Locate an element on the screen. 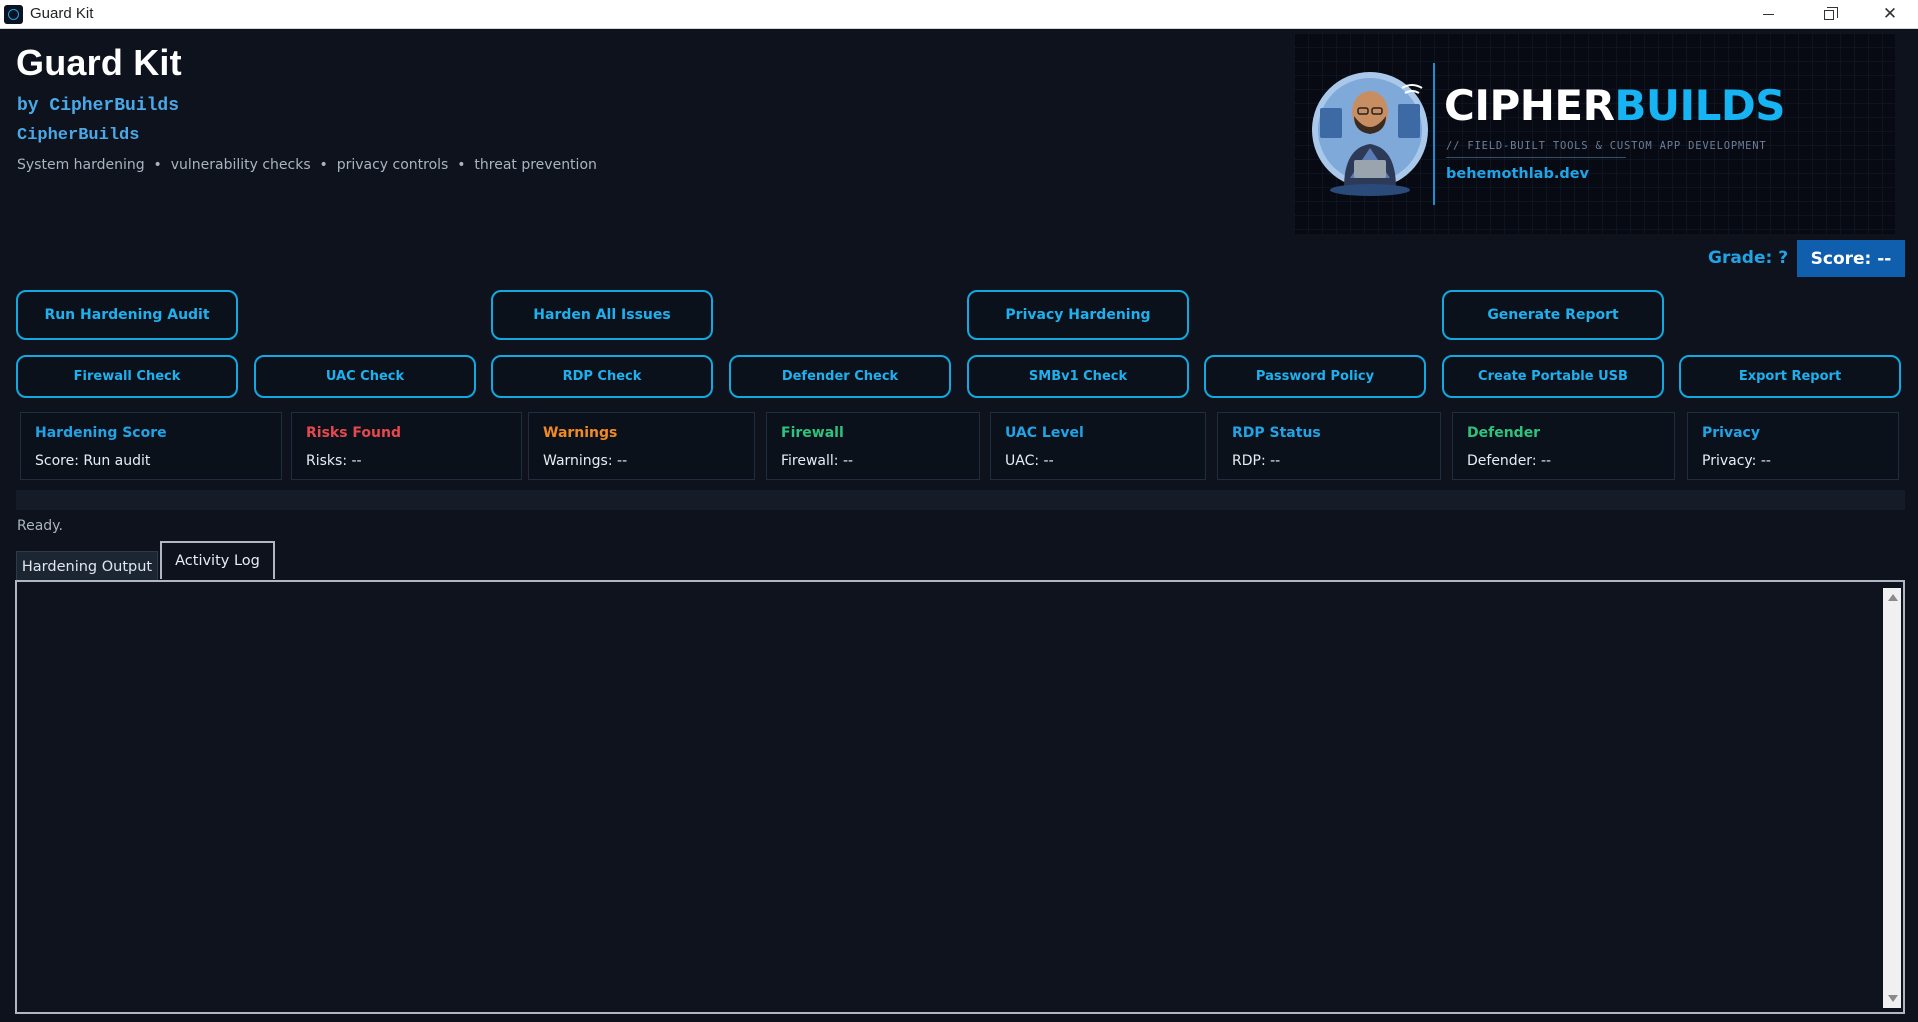 The image size is (1918, 1022). card-risks-found: Risks Found Risks: -- is located at coordinates (406, 446).